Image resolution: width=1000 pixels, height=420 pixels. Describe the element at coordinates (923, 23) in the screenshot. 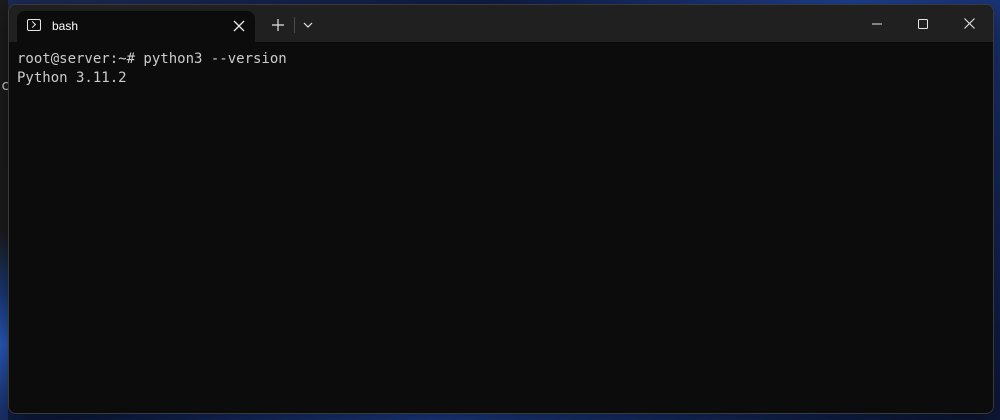

I see `maximize-icon` at that location.